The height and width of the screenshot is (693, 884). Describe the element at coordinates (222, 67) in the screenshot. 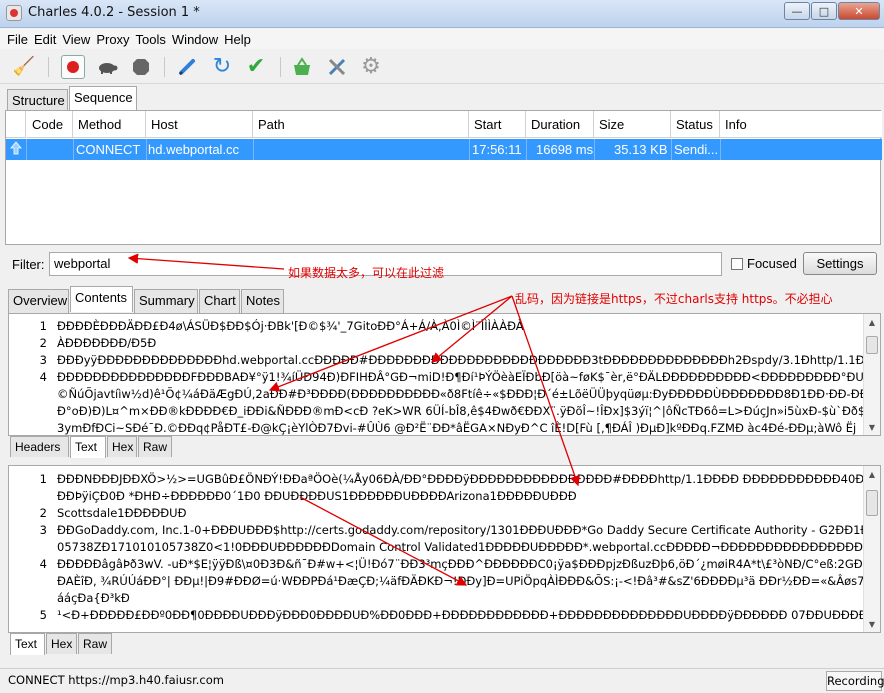

I see `refresh-icon: ↻` at that location.